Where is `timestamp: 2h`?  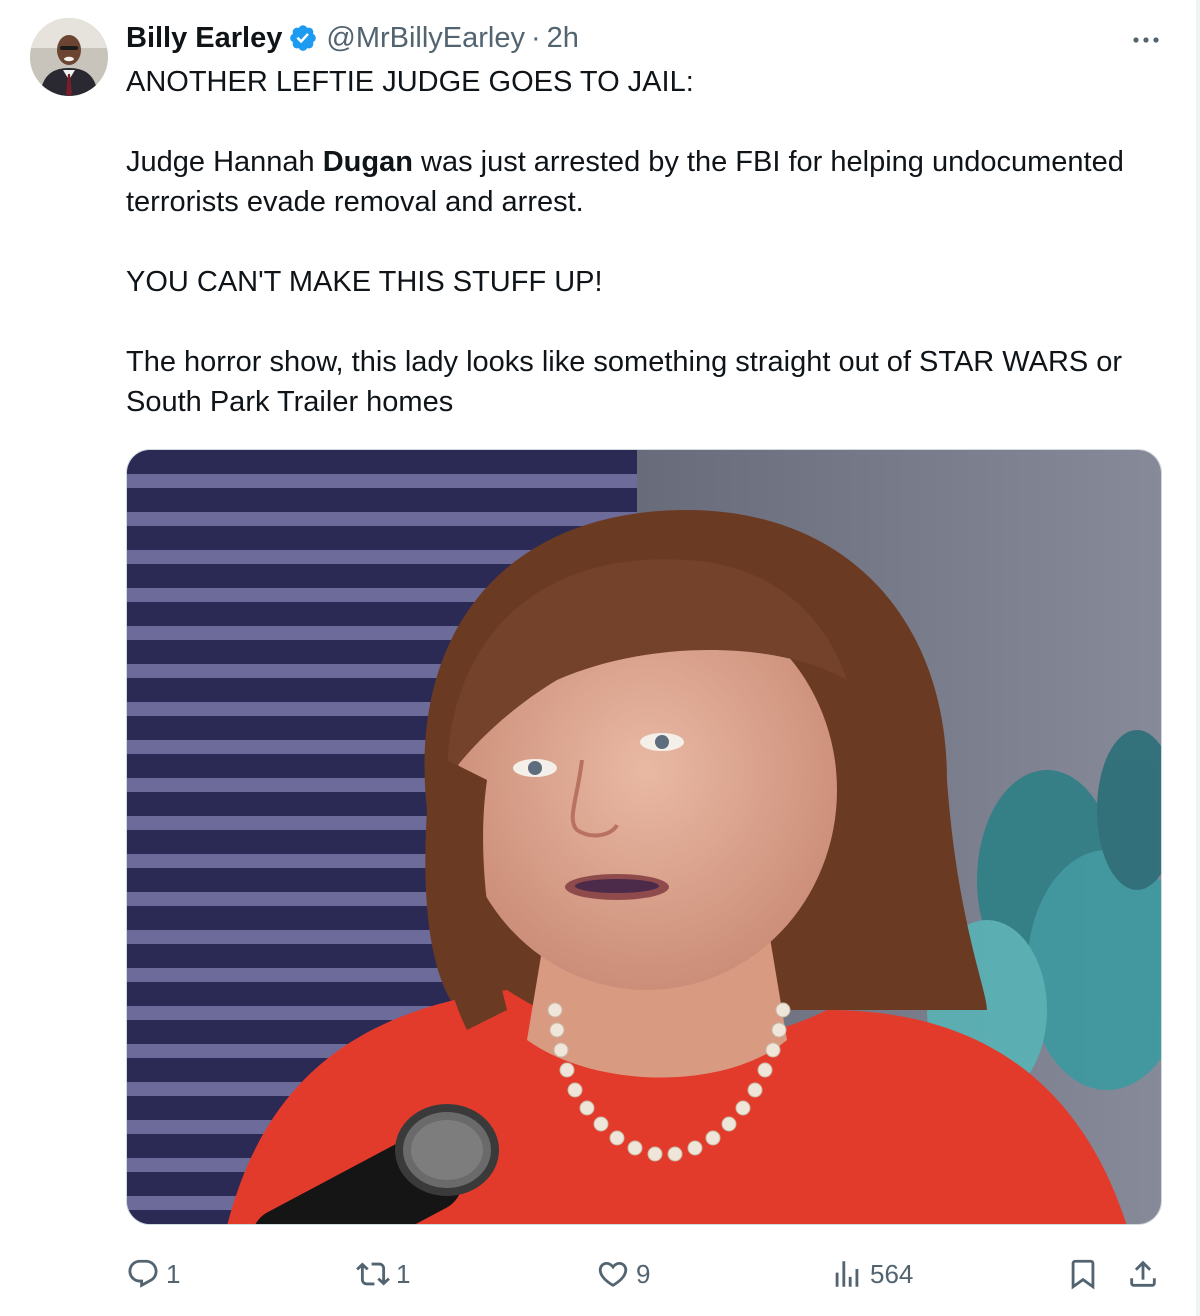 timestamp: 2h is located at coordinates (563, 38).